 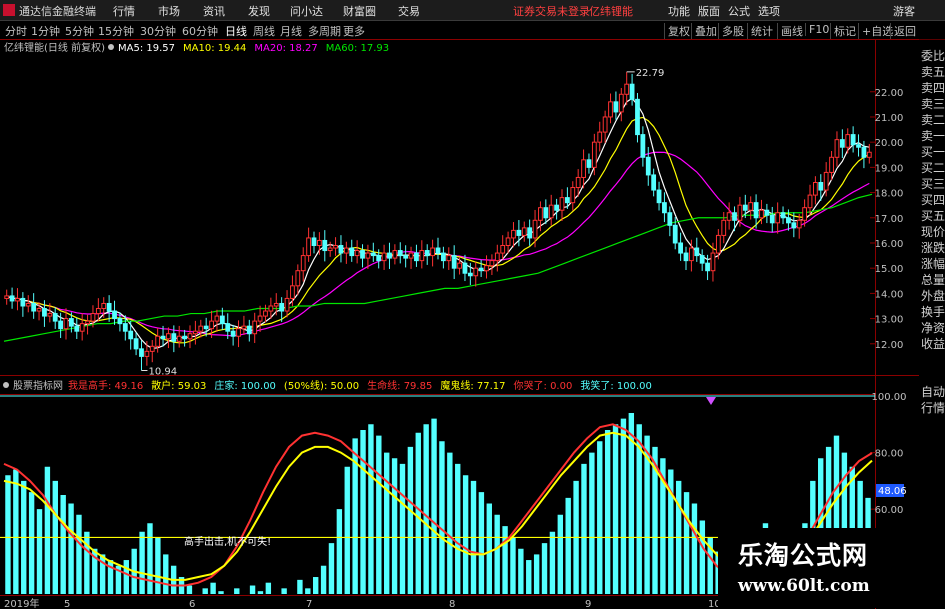 What do you see at coordinates (933, 247) in the screenshot?
I see `side-change: 涨跌` at bounding box center [933, 247].